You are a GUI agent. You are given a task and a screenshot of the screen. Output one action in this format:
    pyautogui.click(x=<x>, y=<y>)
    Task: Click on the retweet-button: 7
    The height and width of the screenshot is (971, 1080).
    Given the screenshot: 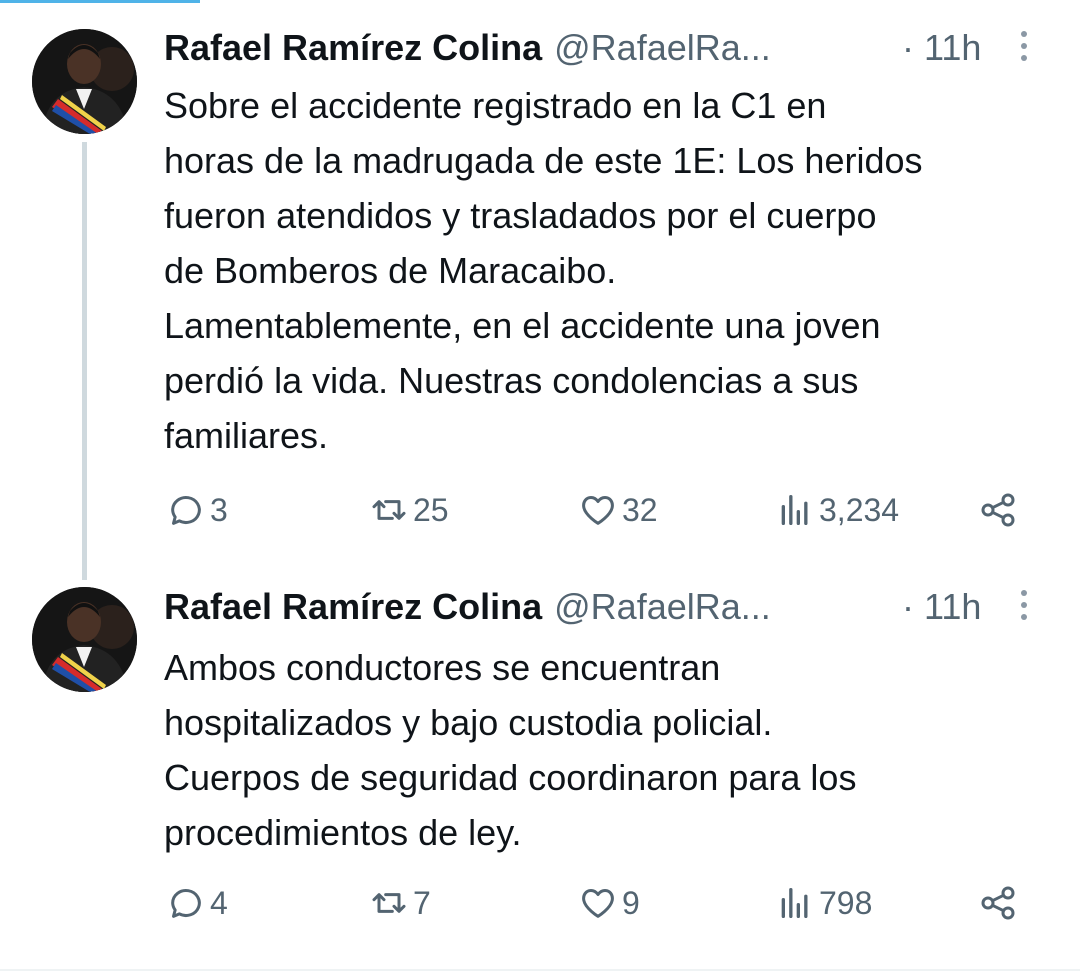 What is the action you would take?
    pyautogui.click(x=400, y=903)
    